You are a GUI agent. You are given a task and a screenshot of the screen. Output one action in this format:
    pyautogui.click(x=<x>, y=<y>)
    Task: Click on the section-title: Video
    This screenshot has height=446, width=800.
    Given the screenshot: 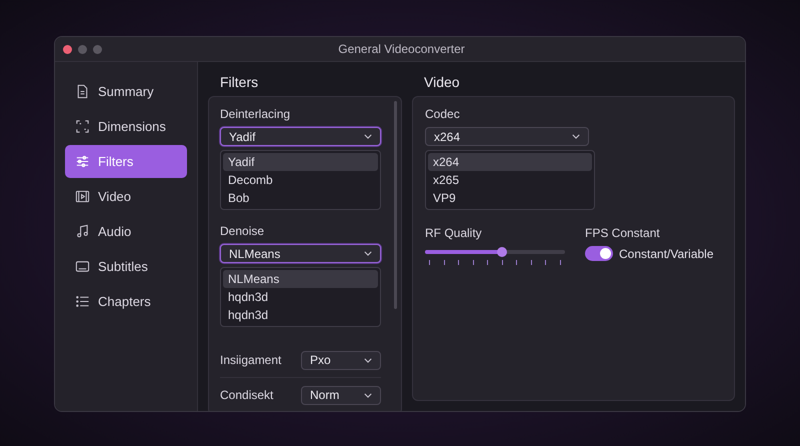 What is the action you would take?
    pyautogui.click(x=442, y=82)
    